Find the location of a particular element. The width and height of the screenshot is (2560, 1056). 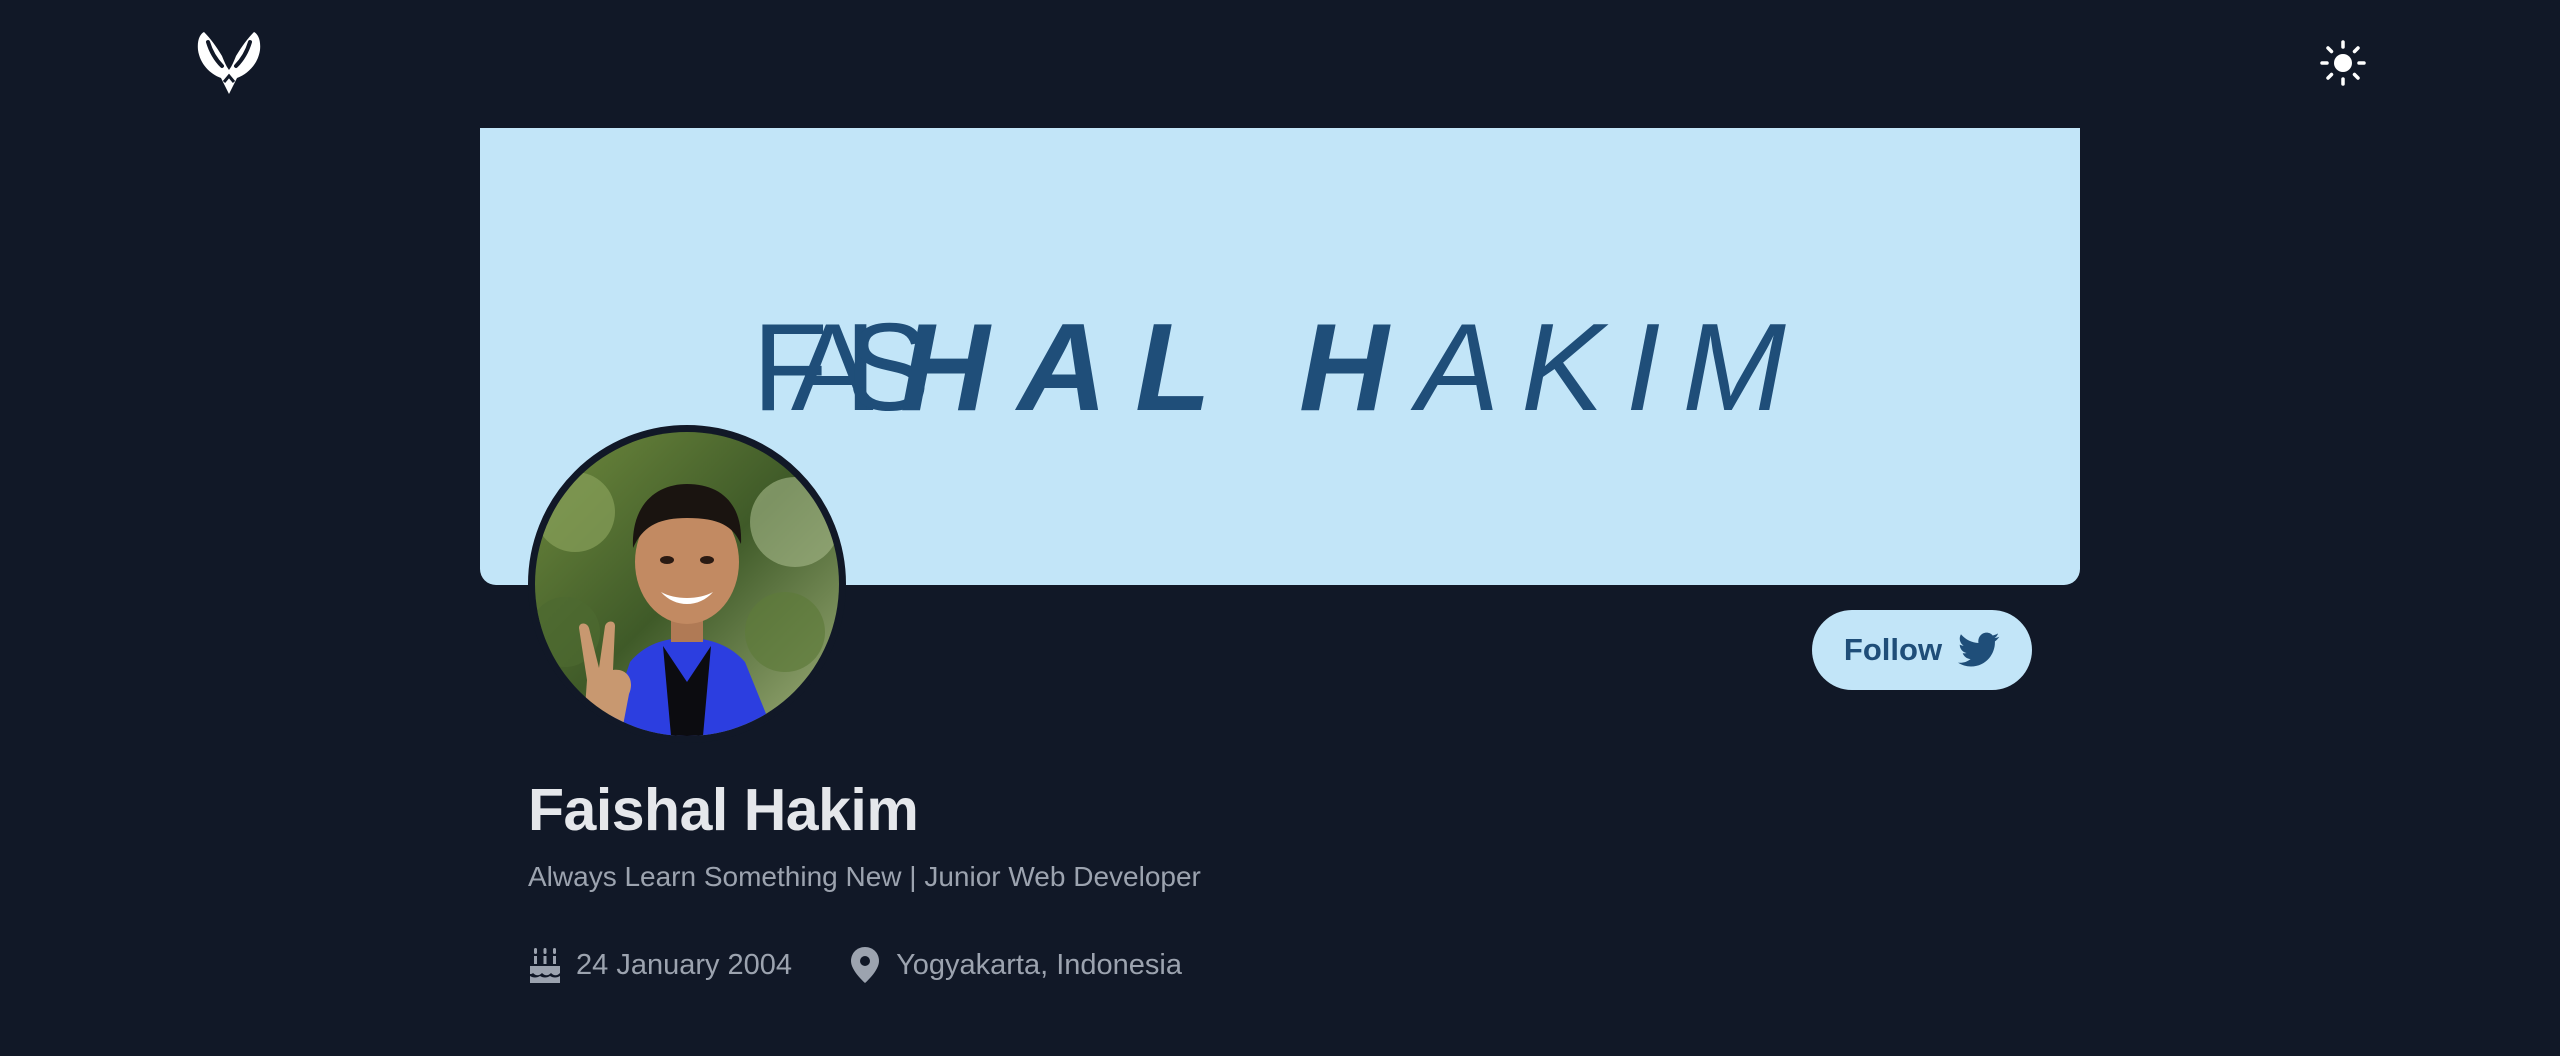

birthday-cake-icon is located at coordinates (545, 965).